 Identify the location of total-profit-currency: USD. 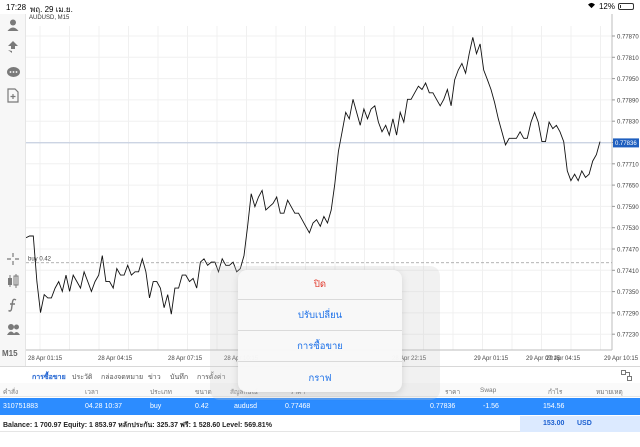
(584, 423).